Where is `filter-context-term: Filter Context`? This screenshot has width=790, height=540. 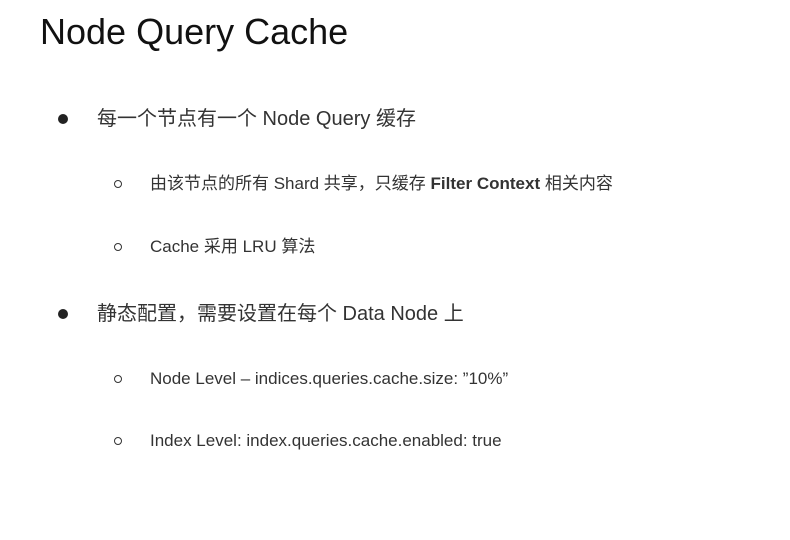
filter-context-term: Filter Context is located at coordinates (485, 183).